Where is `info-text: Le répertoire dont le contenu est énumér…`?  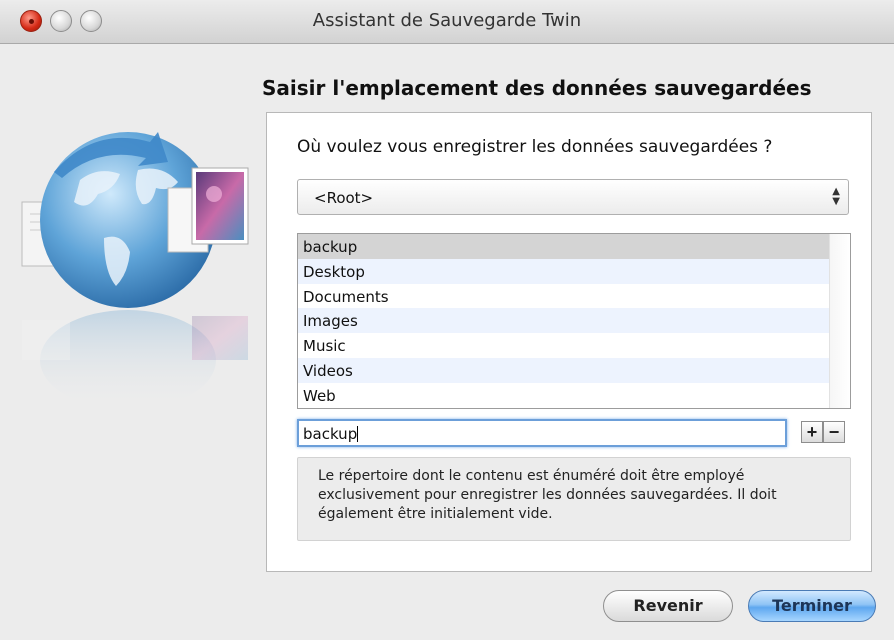
info-text: Le répertoire dont le contenu est énumér… is located at coordinates (547, 495).